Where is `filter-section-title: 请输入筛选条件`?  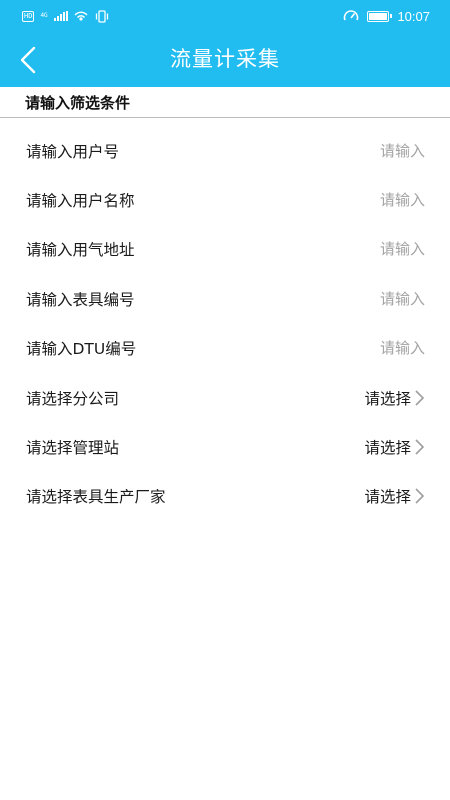
filter-section-title: 请输入筛选条件 is located at coordinates (78, 102).